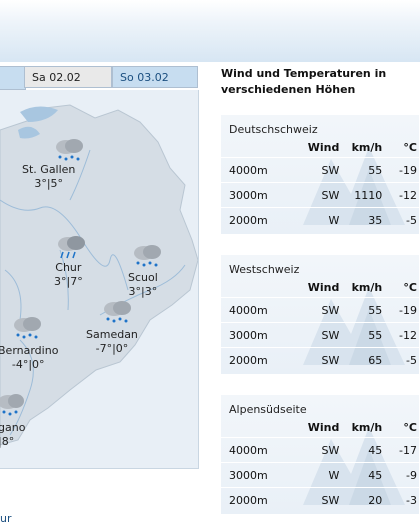  I want to click on header-banner, so click(210, 31).